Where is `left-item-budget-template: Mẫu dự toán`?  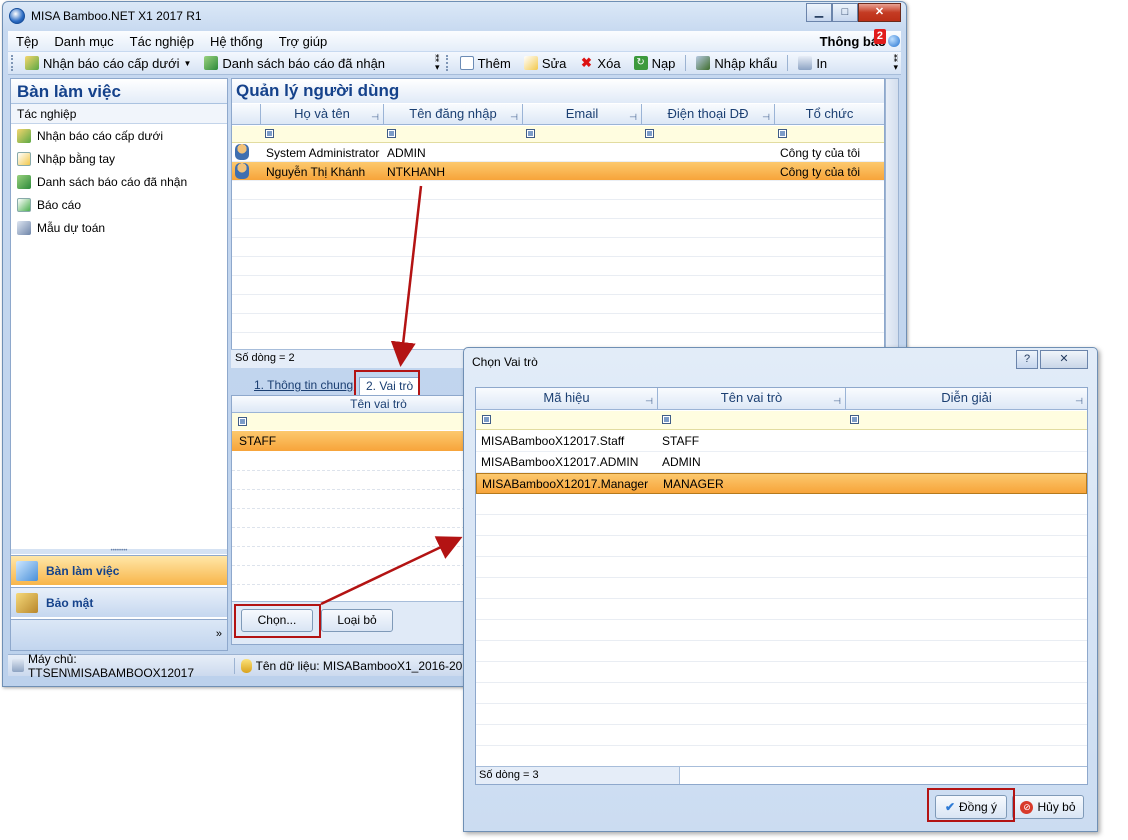 left-item-budget-template: Mẫu dự toán is located at coordinates (119, 227).